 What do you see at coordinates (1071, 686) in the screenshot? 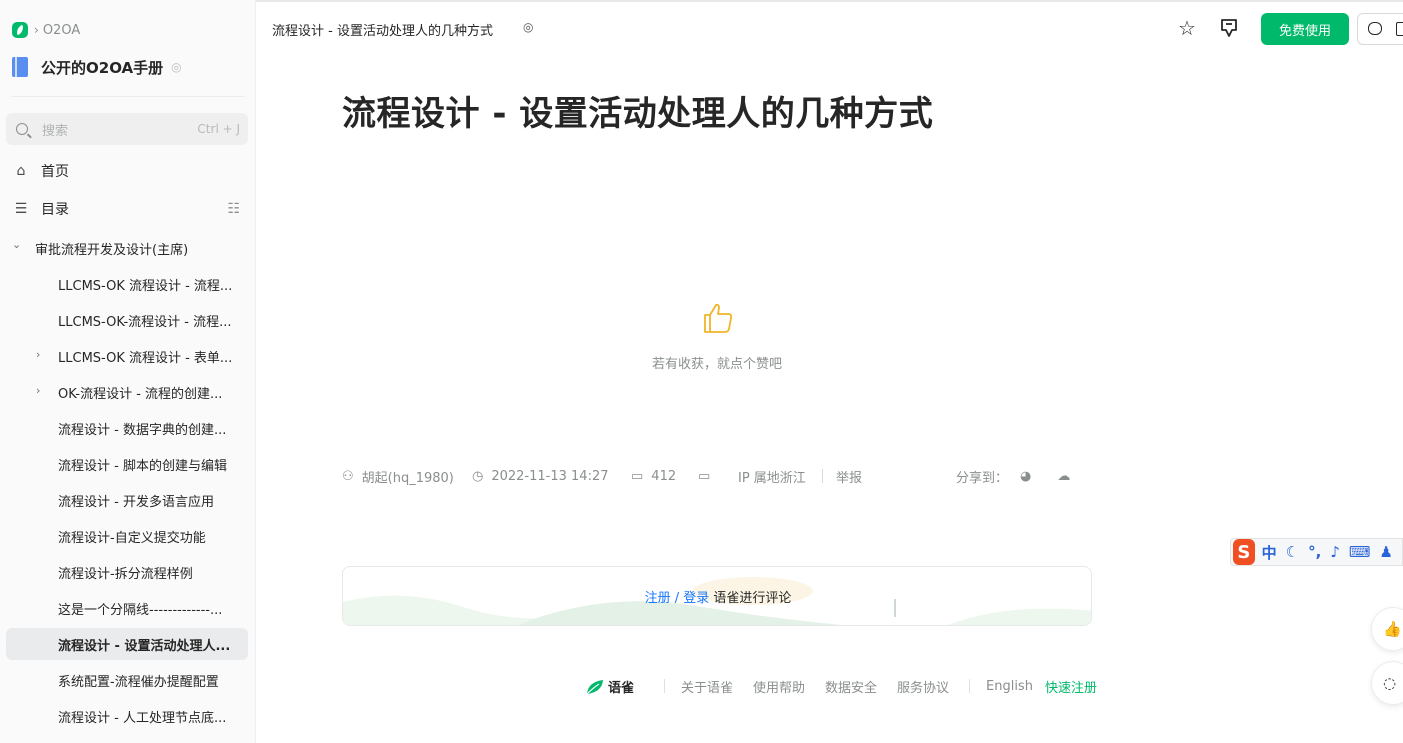
I see `quick-signup-link: 快速注册` at bounding box center [1071, 686].